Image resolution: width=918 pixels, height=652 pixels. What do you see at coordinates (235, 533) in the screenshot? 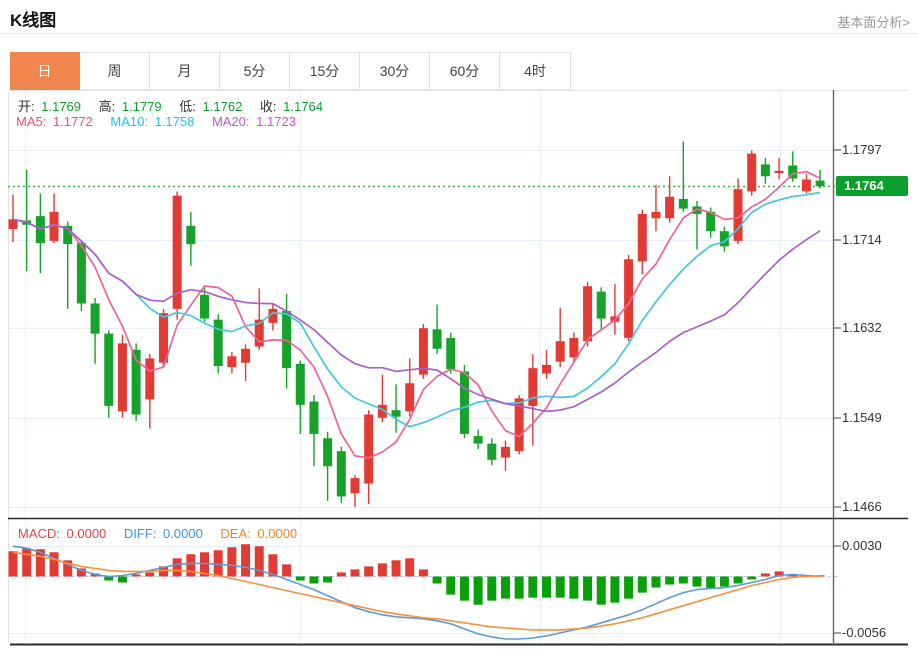
I see `dea-label: DEA:` at bounding box center [235, 533].